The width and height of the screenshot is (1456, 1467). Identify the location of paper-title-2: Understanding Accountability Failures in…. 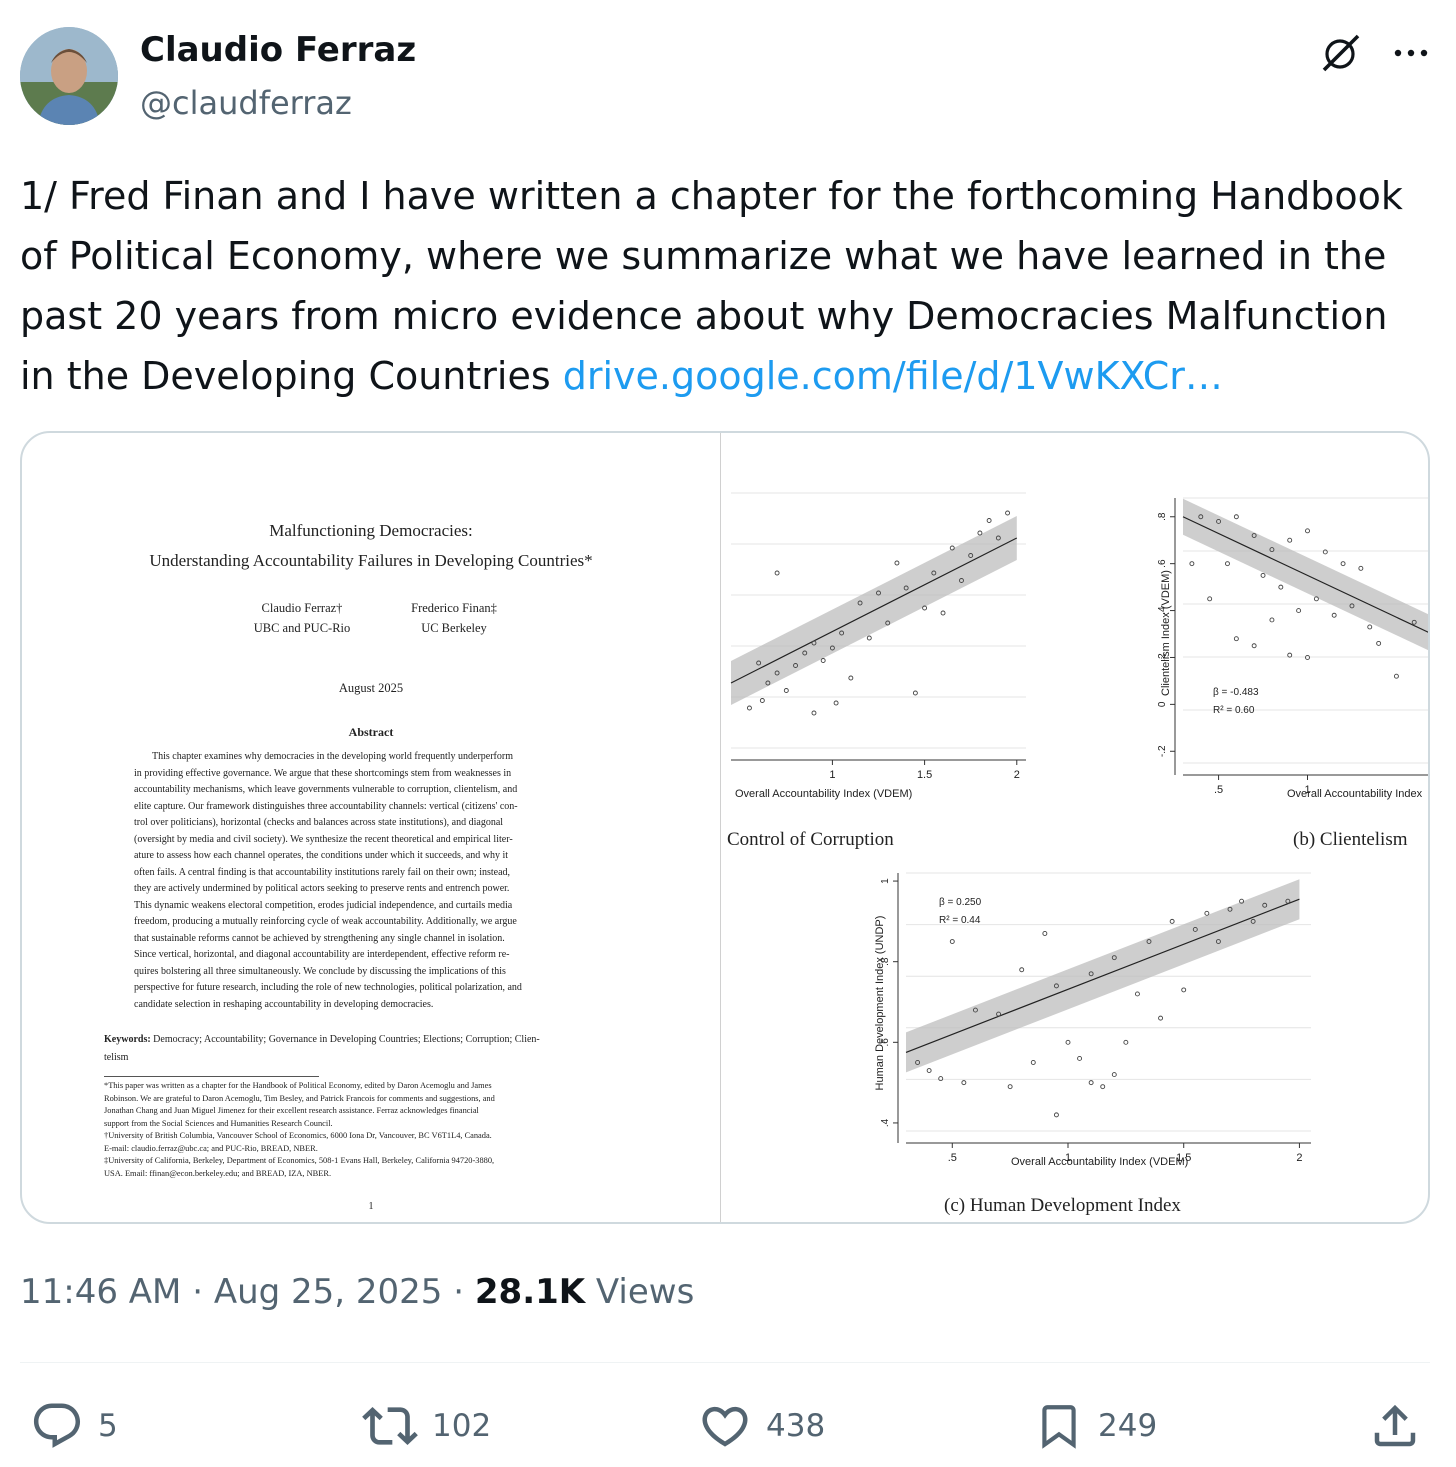
(371, 560).